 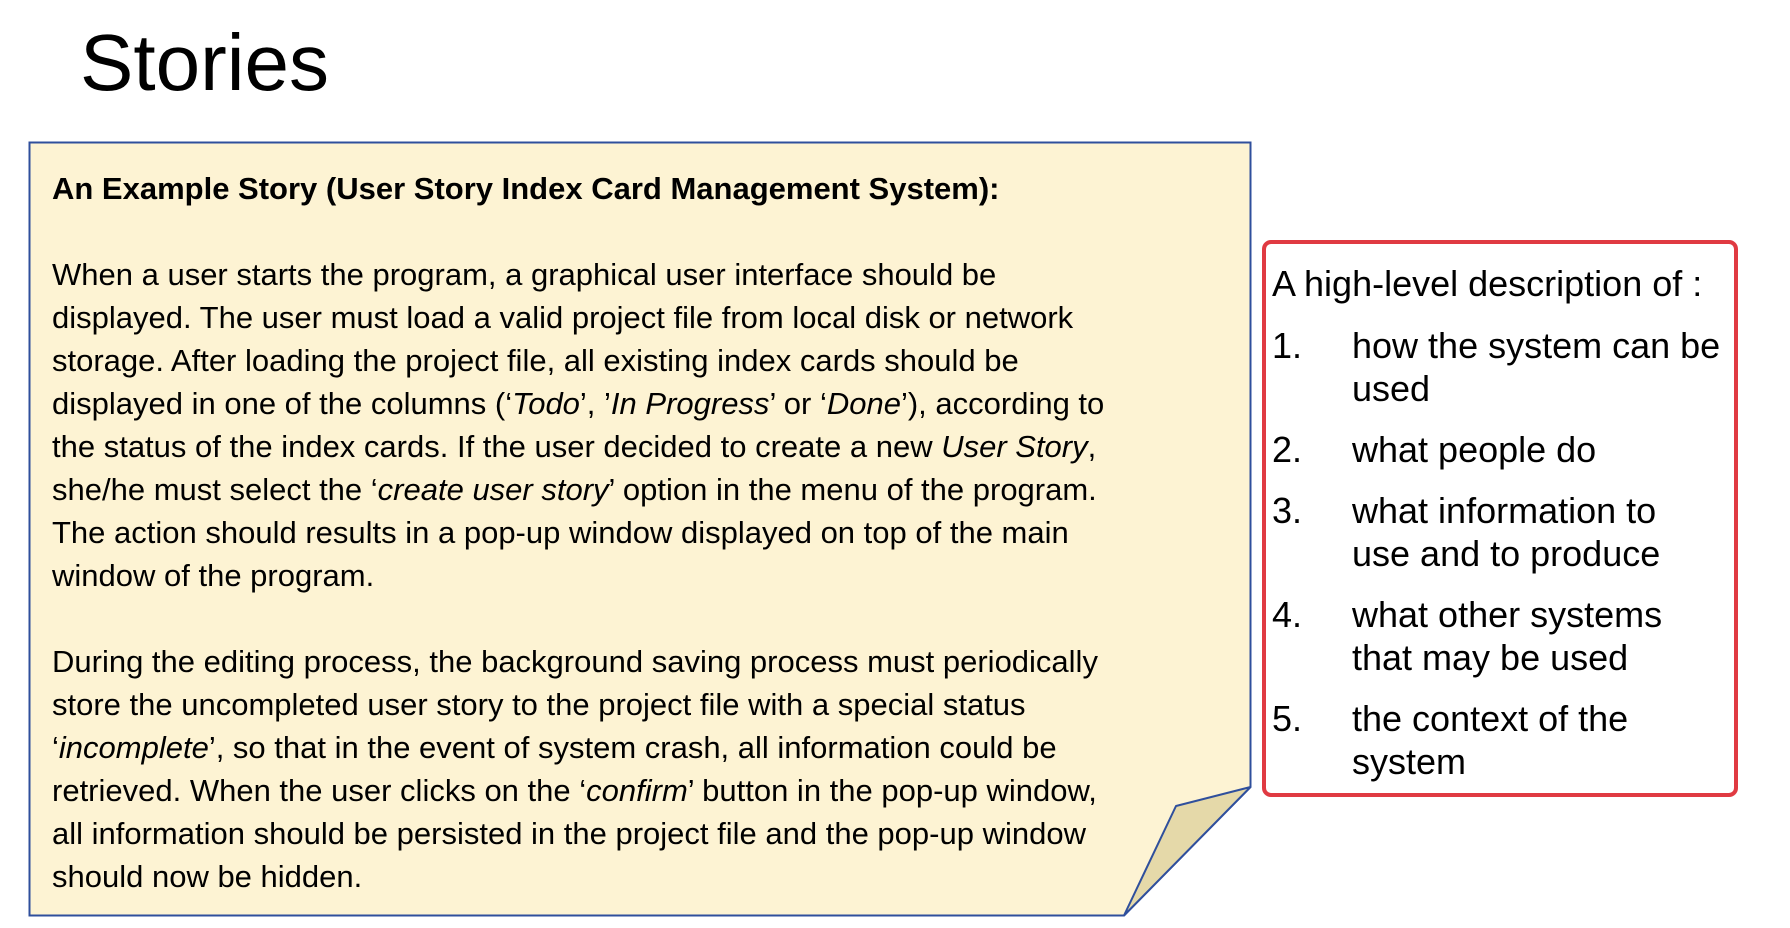 What do you see at coordinates (1542, 740) in the screenshot?
I see `list-item-text: the context of the system` at bounding box center [1542, 740].